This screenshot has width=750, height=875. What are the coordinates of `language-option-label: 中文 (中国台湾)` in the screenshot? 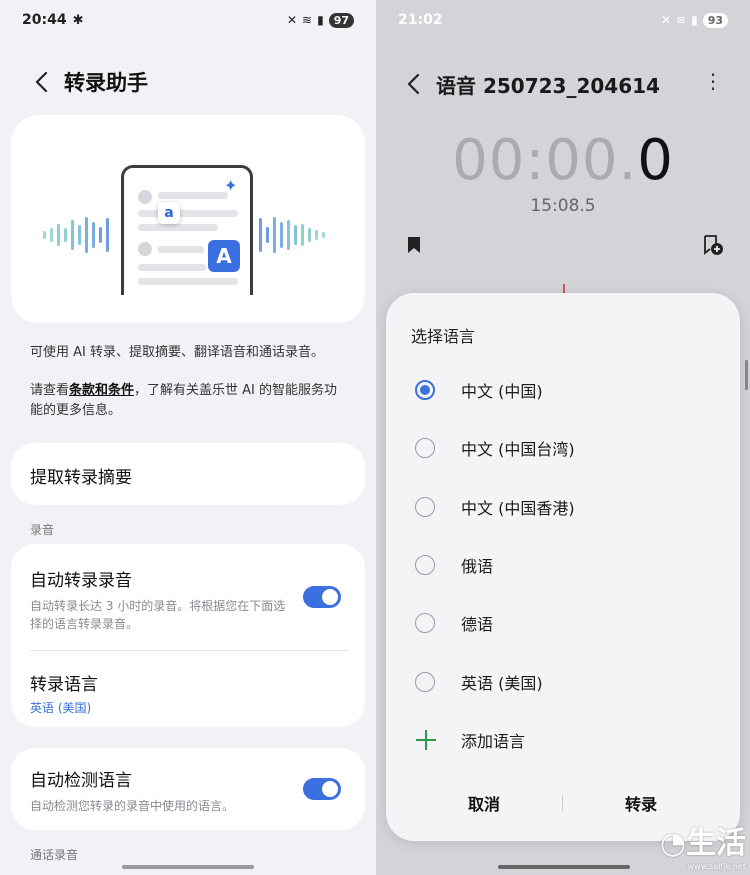 It's located at (518, 449).